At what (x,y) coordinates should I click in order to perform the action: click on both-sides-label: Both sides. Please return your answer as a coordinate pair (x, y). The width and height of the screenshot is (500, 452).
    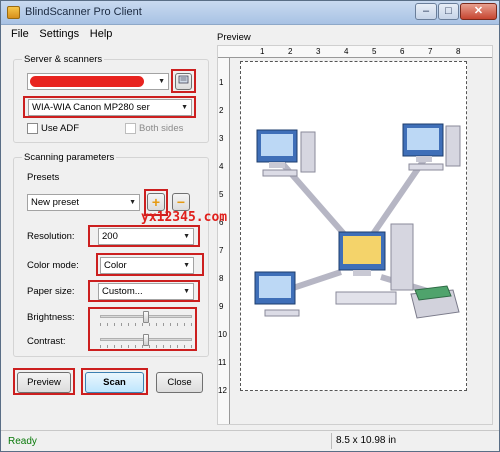
    Looking at the image, I should click on (161, 128).